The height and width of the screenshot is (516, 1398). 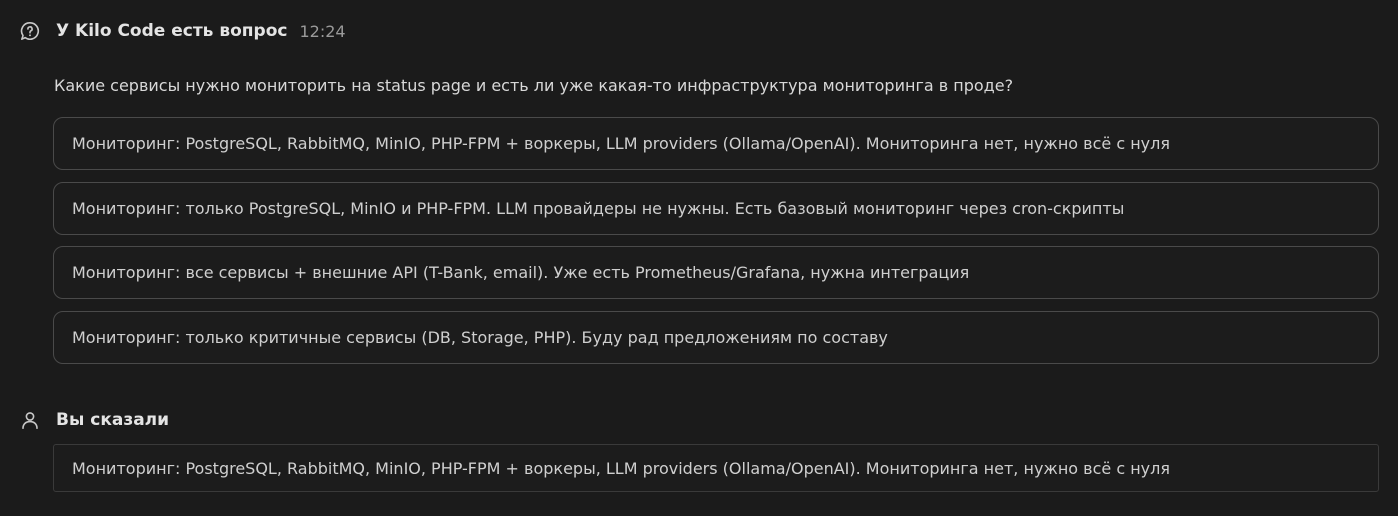 What do you see at coordinates (30, 420) in the screenshot?
I see `user-icon` at bounding box center [30, 420].